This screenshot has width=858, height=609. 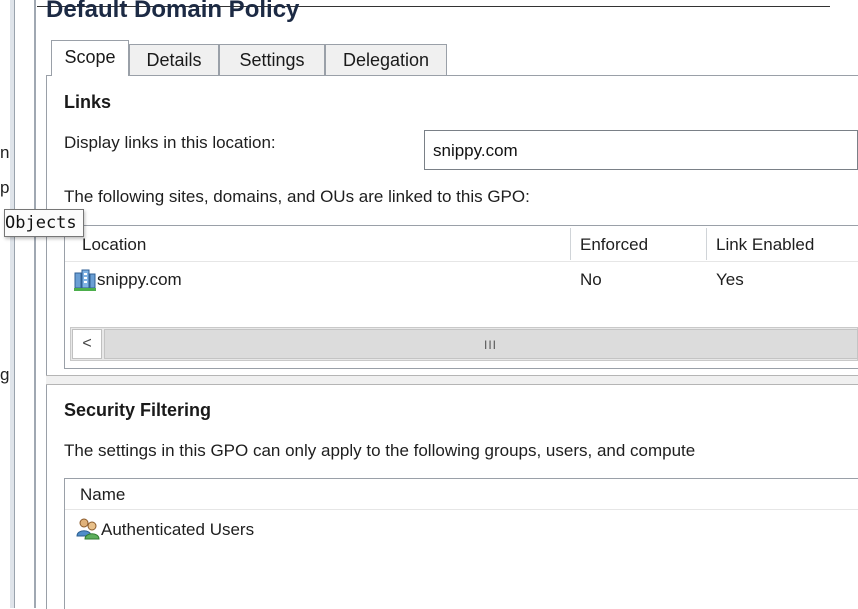 What do you see at coordinates (5, 152) in the screenshot?
I see `left-pane-text-fragment: n` at bounding box center [5, 152].